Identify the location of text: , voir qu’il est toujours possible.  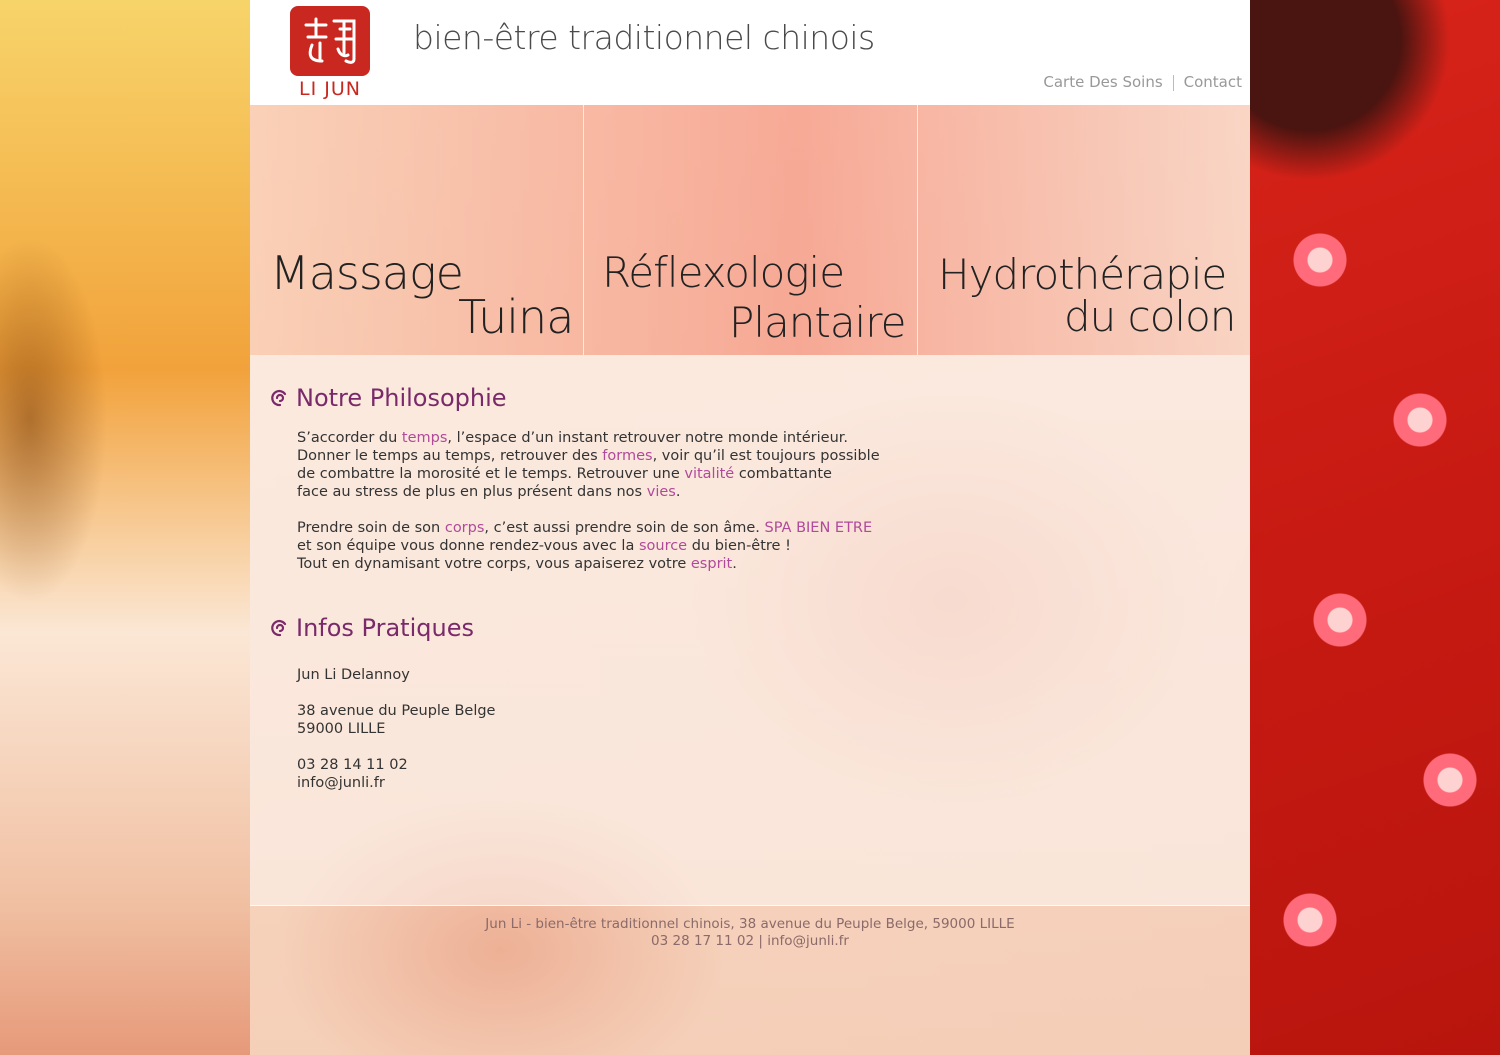
(766, 456).